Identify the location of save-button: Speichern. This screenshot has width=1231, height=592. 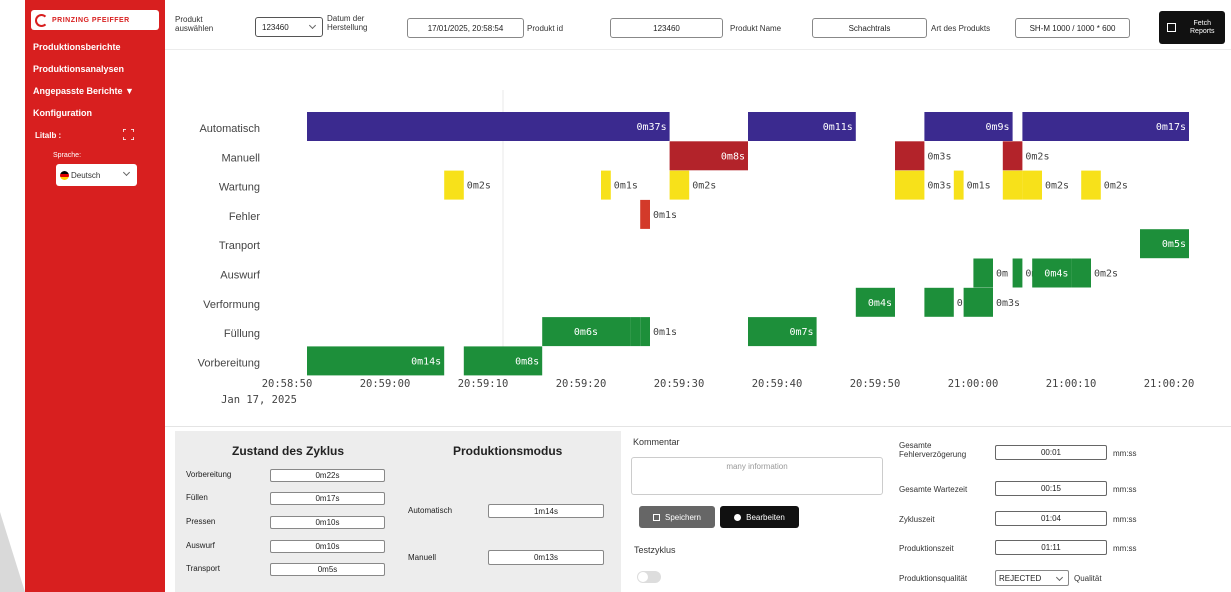
(677, 517).